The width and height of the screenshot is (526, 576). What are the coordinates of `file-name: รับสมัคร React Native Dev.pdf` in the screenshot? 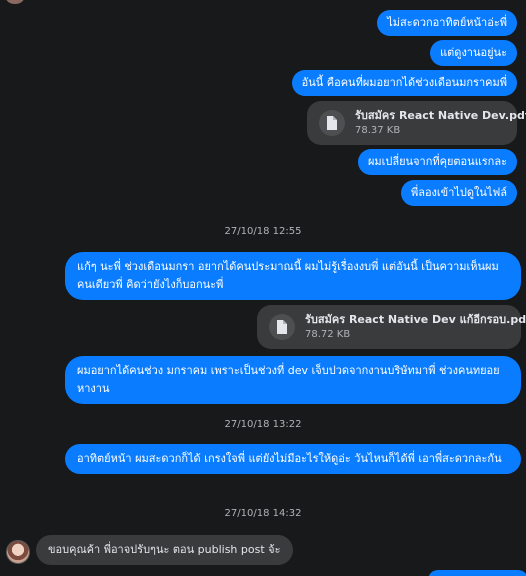 It's located at (440, 116).